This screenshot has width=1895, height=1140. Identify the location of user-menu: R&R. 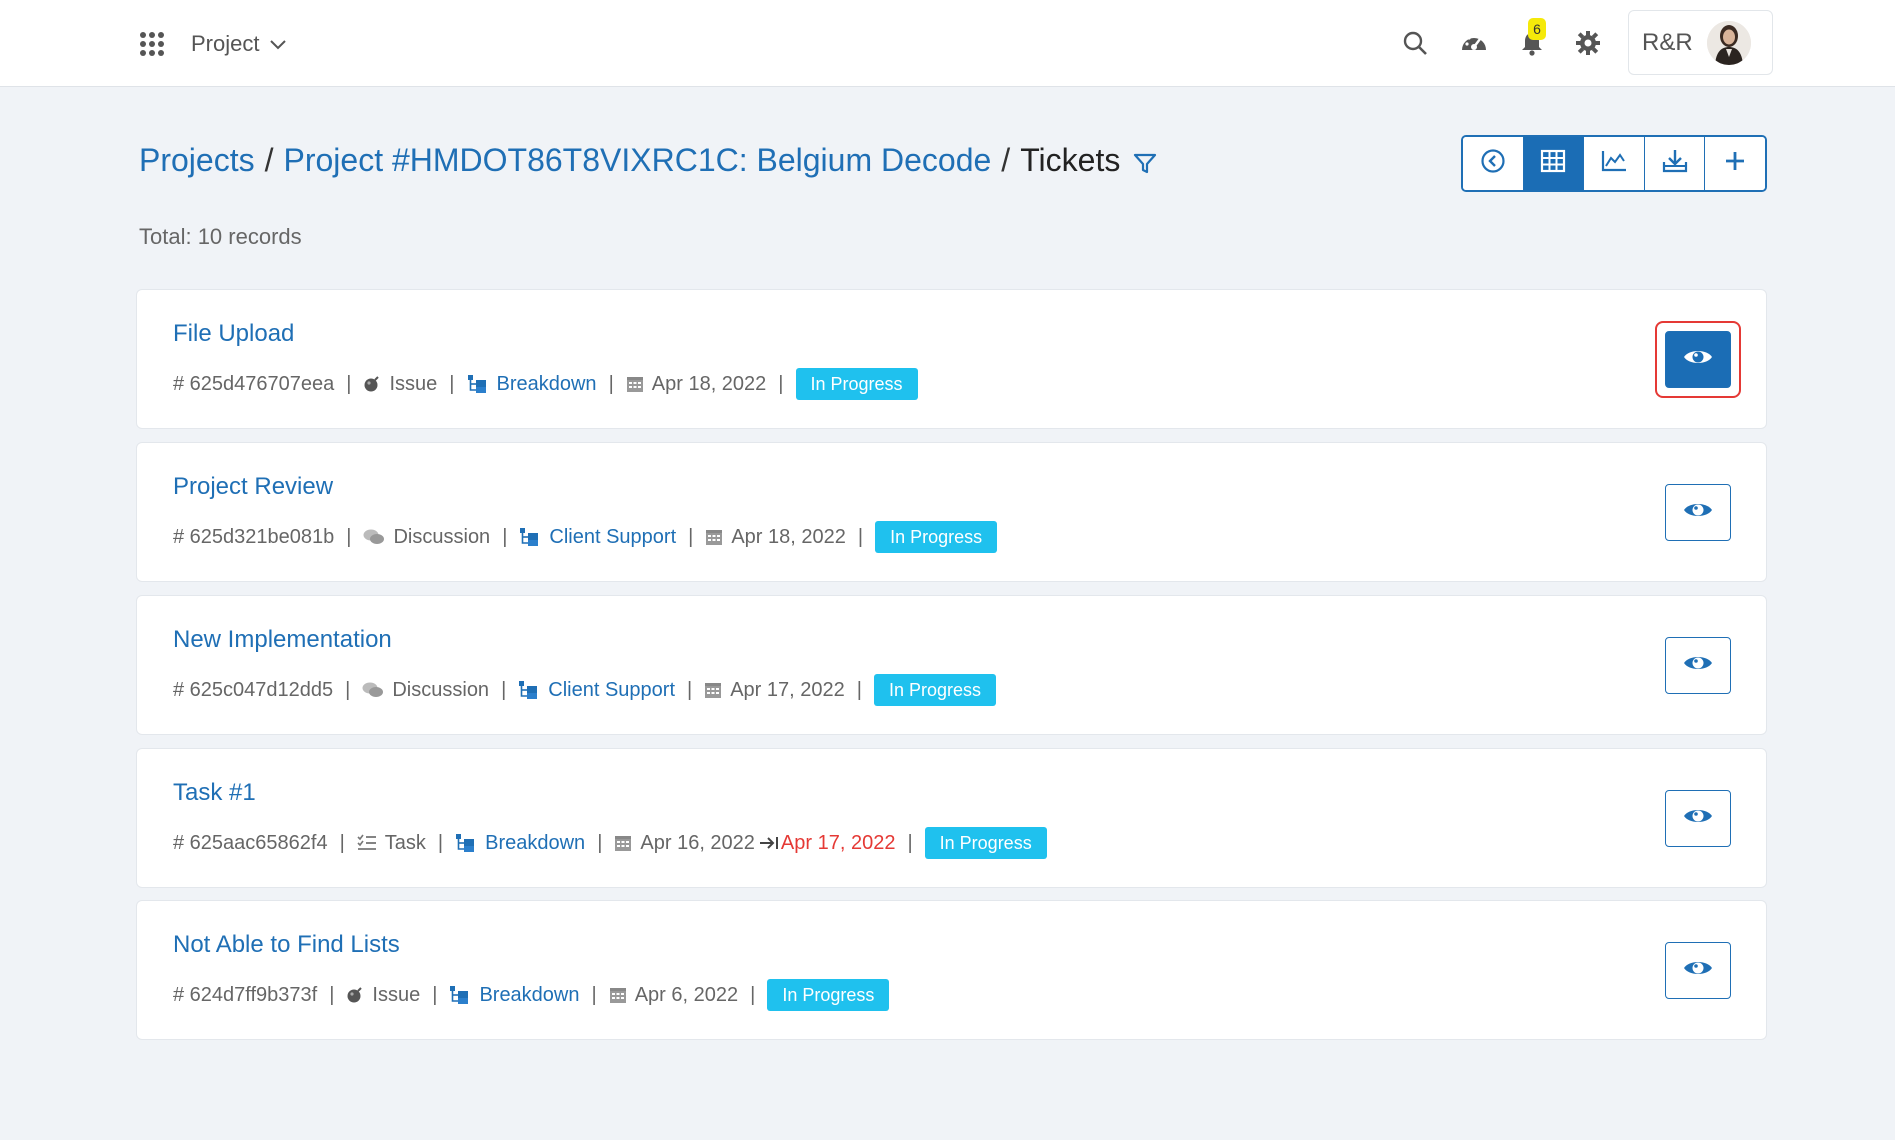
(1700, 42).